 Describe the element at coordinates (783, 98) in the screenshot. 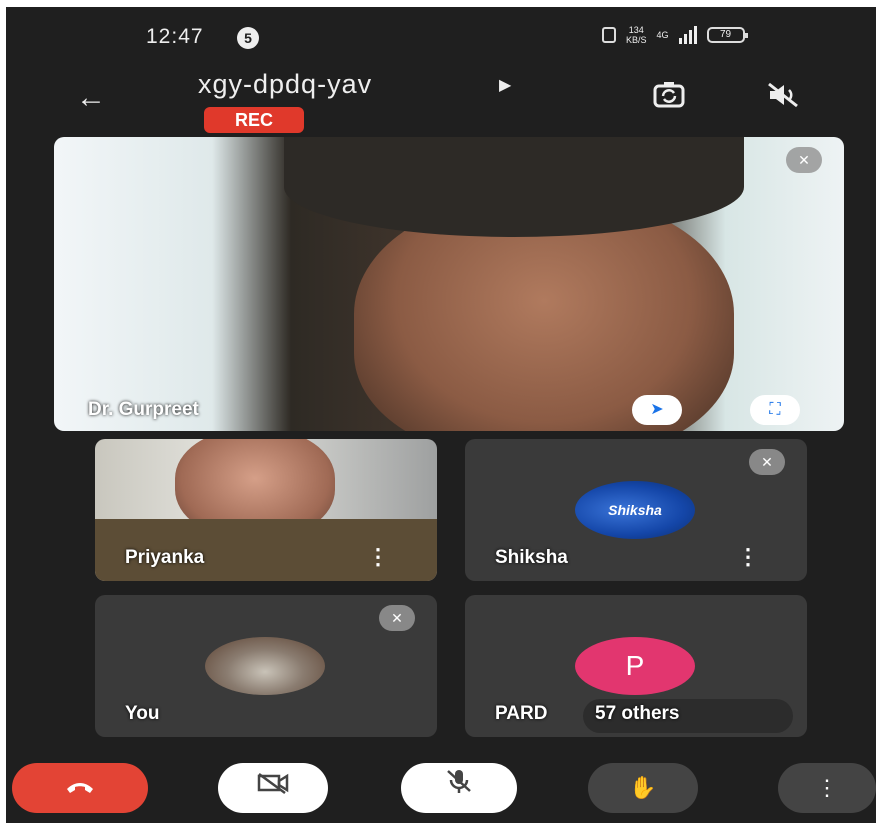

I see `speaker-off-icon` at that location.